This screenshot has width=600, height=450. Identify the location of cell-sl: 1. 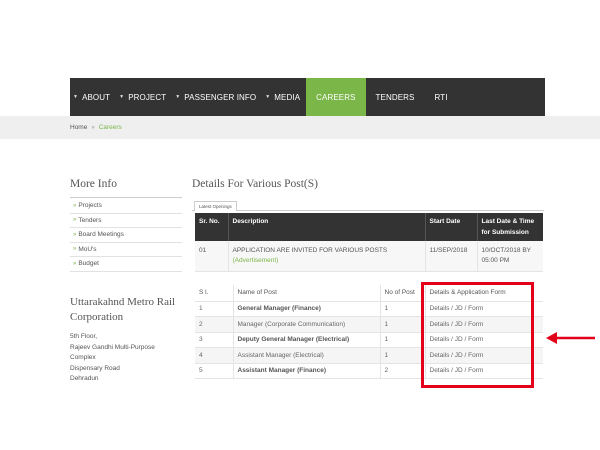
(214, 309).